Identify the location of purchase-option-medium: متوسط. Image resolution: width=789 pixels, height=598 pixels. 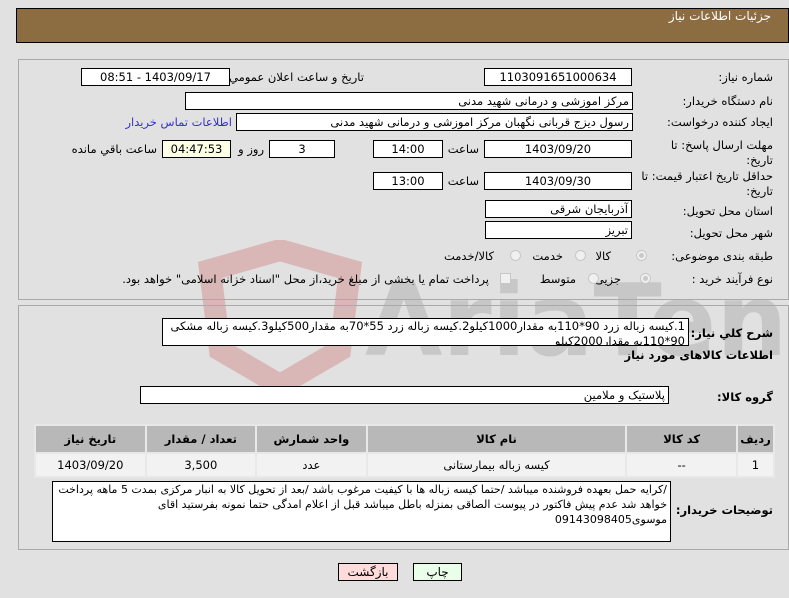
(557, 279).